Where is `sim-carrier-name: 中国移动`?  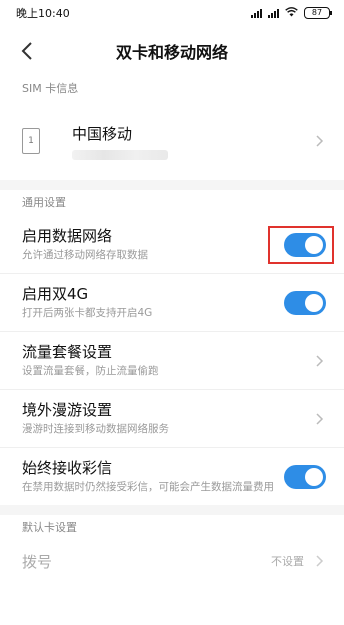 sim-carrier-name: 中国移动 is located at coordinates (102, 133).